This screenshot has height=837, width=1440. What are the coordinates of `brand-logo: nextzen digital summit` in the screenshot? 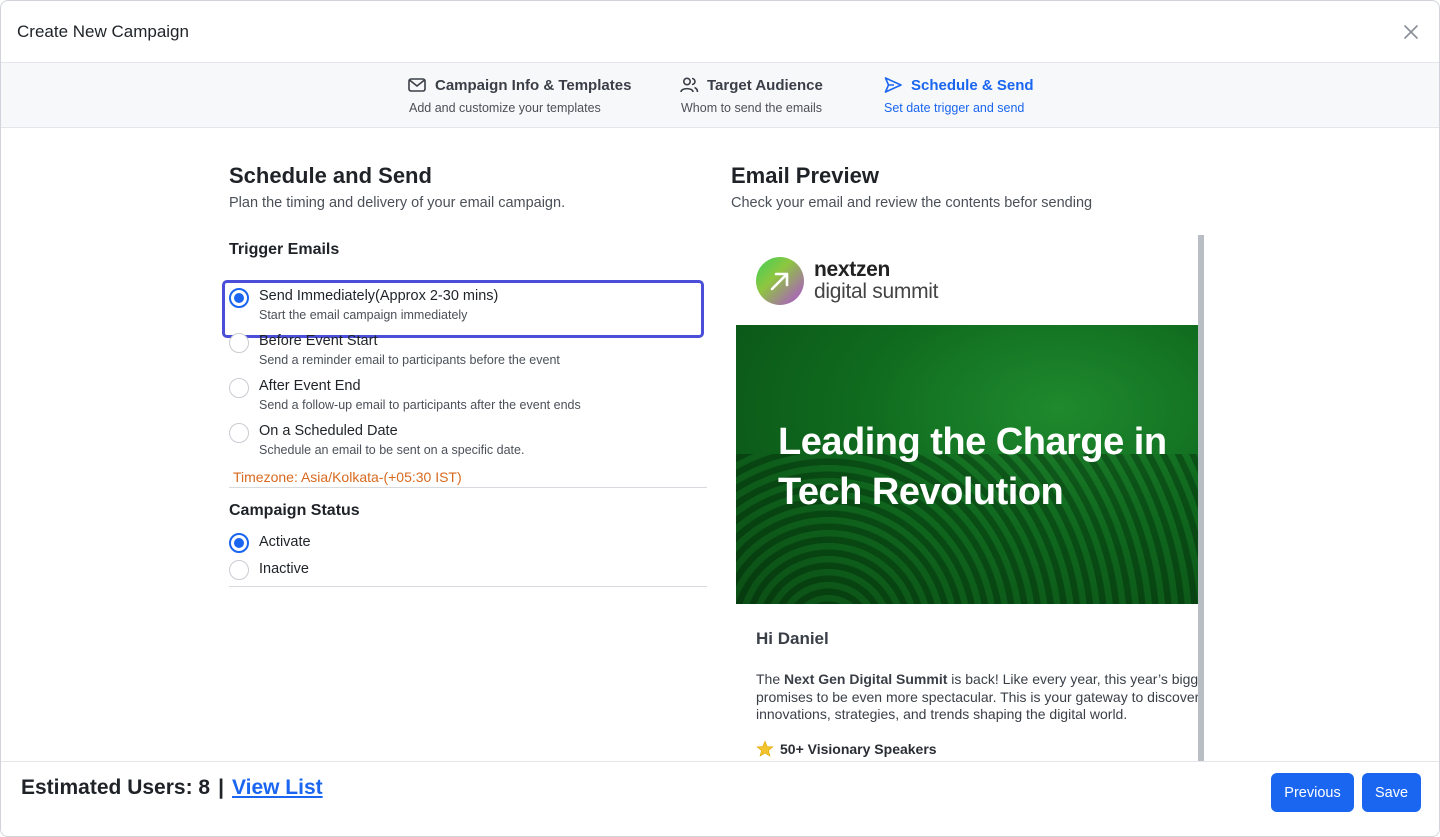 It's located at (847, 281).